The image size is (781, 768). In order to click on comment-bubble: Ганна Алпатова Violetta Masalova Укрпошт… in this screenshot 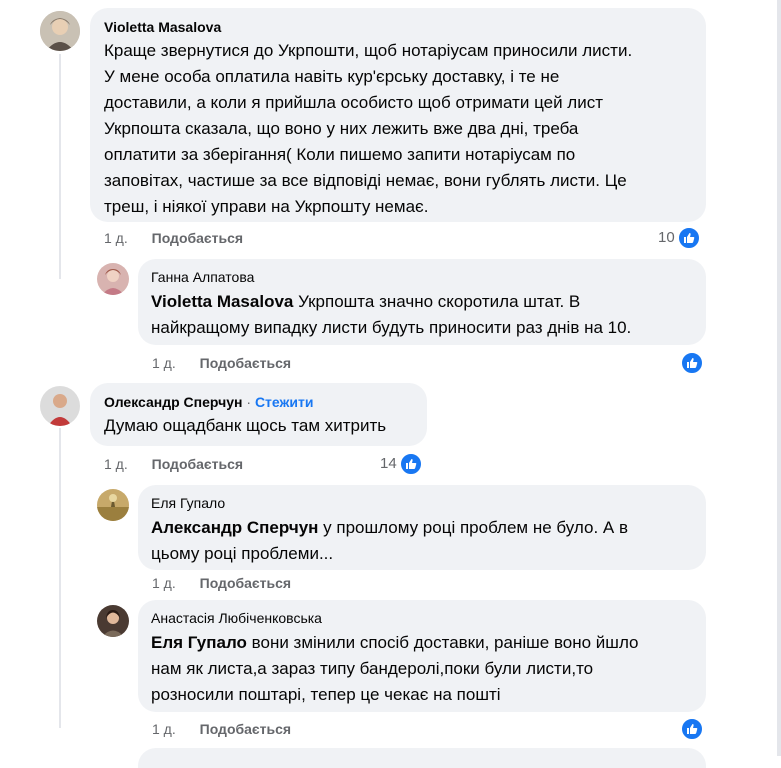, I will do `click(422, 302)`.